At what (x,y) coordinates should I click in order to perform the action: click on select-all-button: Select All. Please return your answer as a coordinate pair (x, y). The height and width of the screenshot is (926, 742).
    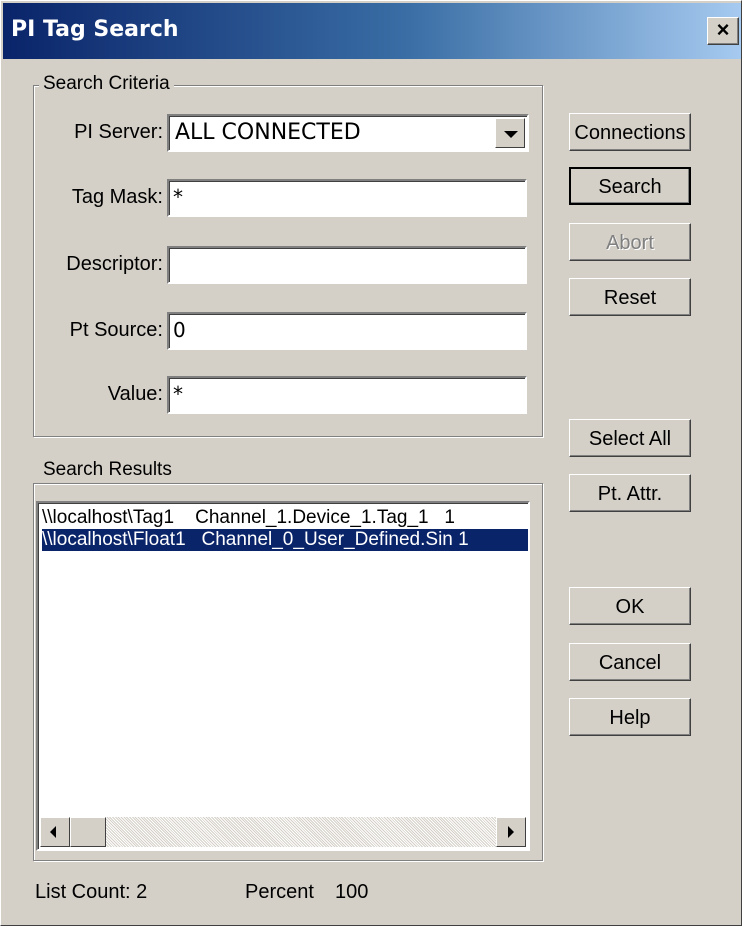
    Looking at the image, I should click on (630, 438).